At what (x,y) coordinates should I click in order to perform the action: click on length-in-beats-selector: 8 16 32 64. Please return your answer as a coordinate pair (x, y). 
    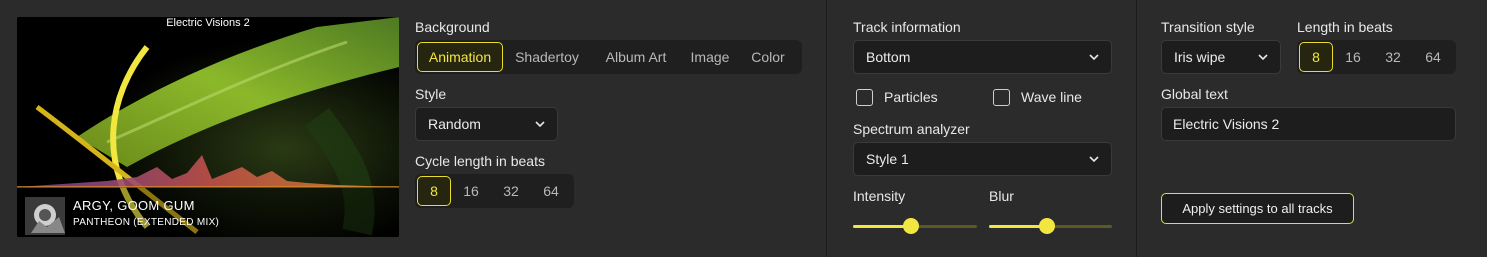
    Looking at the image, I should click on (1376, 57).